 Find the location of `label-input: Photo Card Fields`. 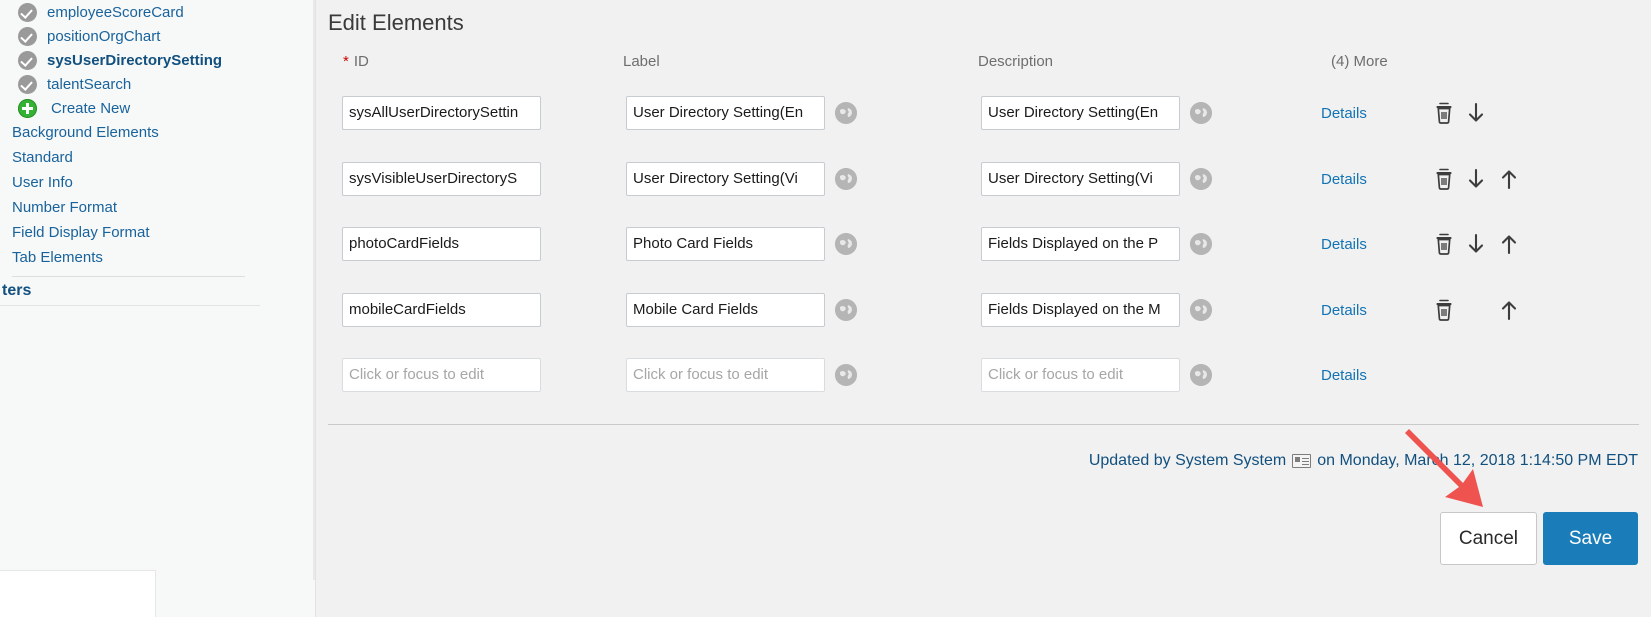

label-input: Photo Card Fields is located at coordinates (725, 244).